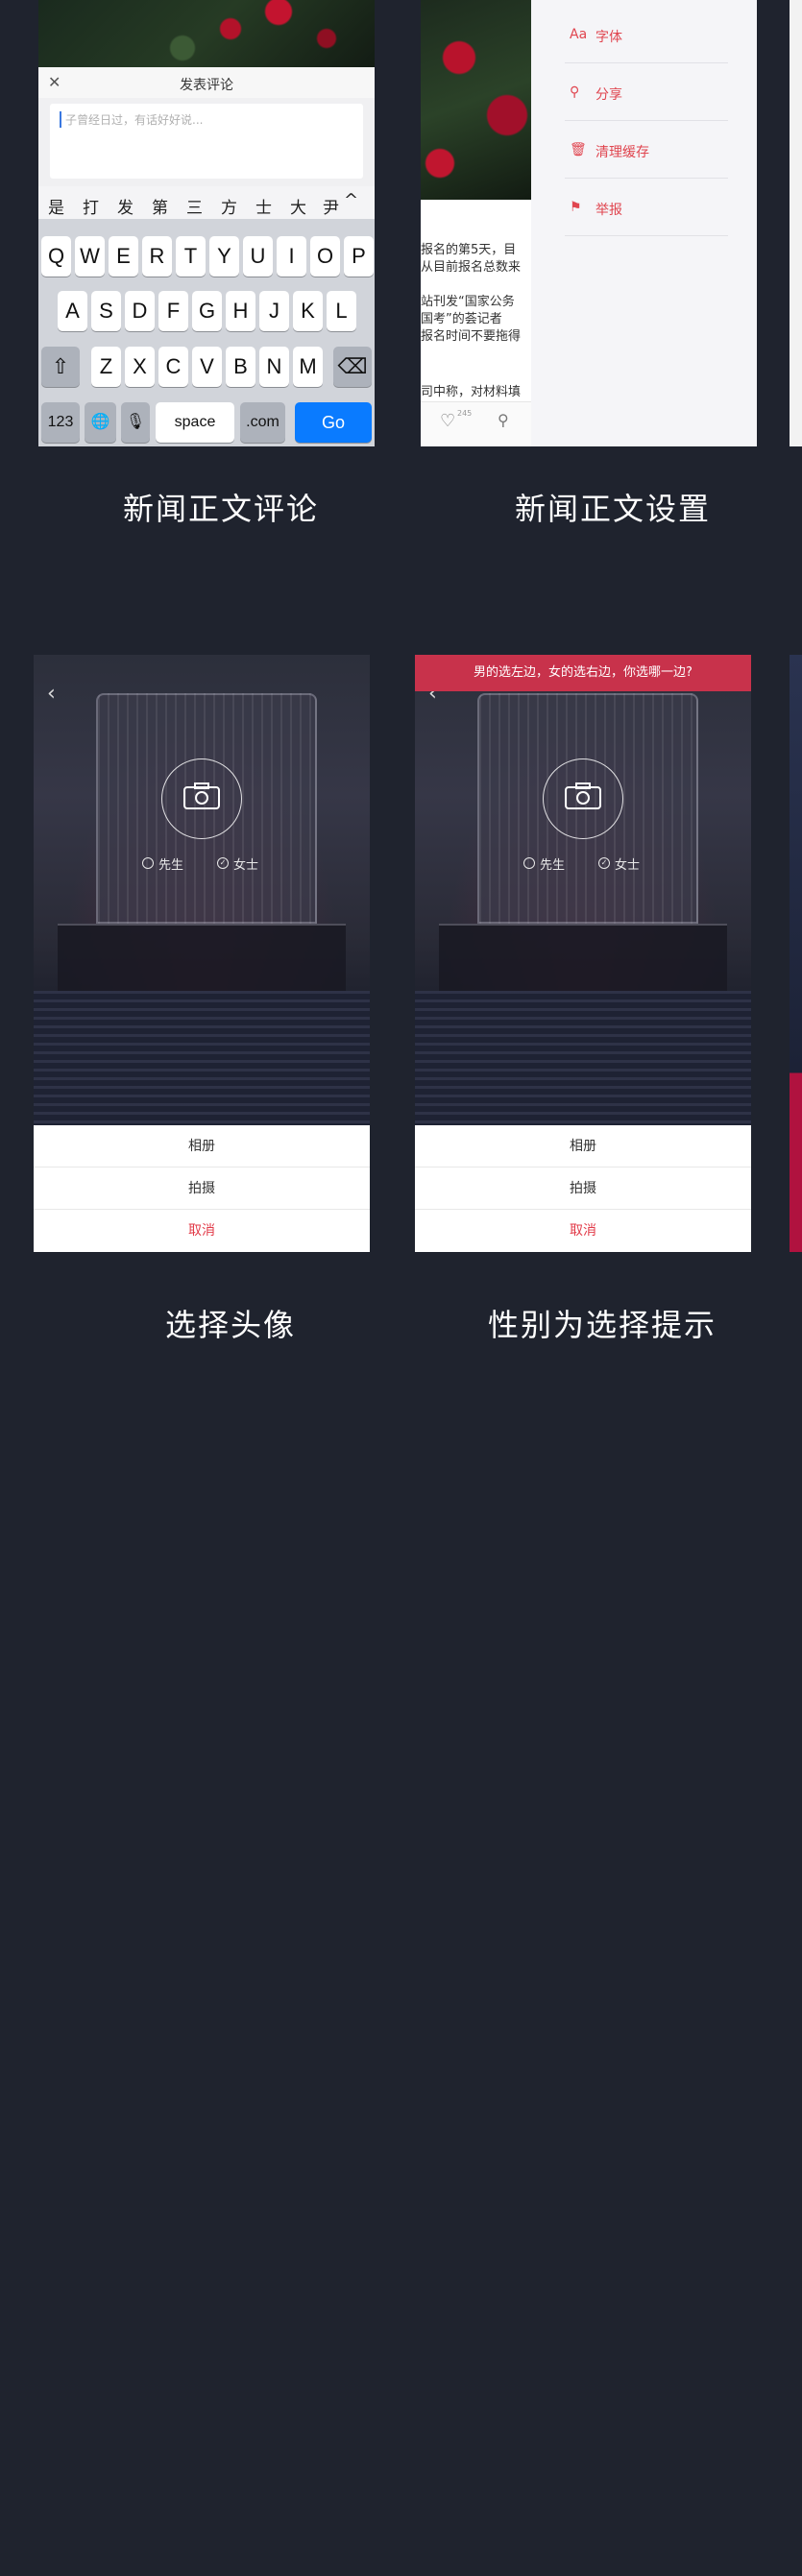 The height and width of the screenshot is (2576, 802). Describe the element at coordinates (224, 256) in the screenshot. I see `key-y: Y` at that location.